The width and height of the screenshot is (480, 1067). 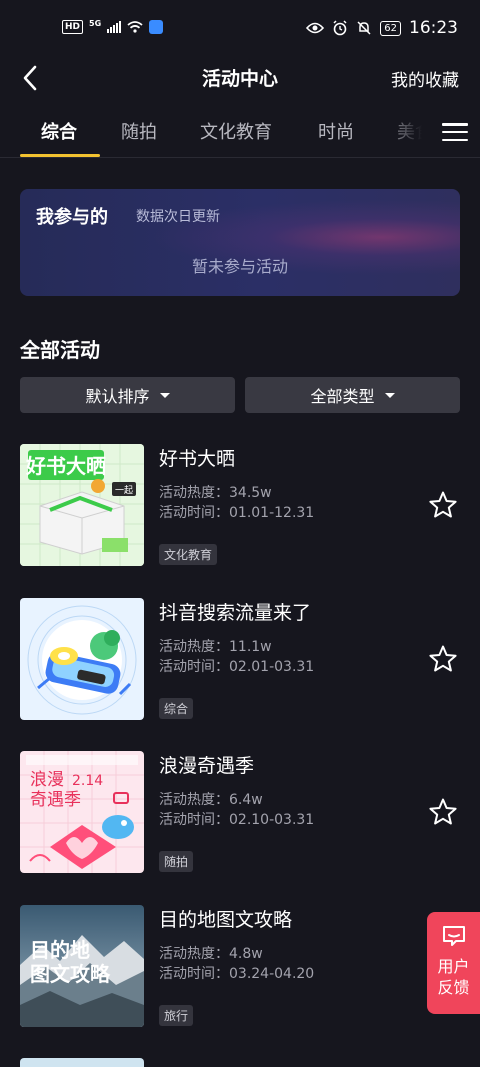 What do you see at coordinates (211, 954) in the screenshot?
I see `activity-heat: 活动热度：4.8w` at bounding box center [211, 954].